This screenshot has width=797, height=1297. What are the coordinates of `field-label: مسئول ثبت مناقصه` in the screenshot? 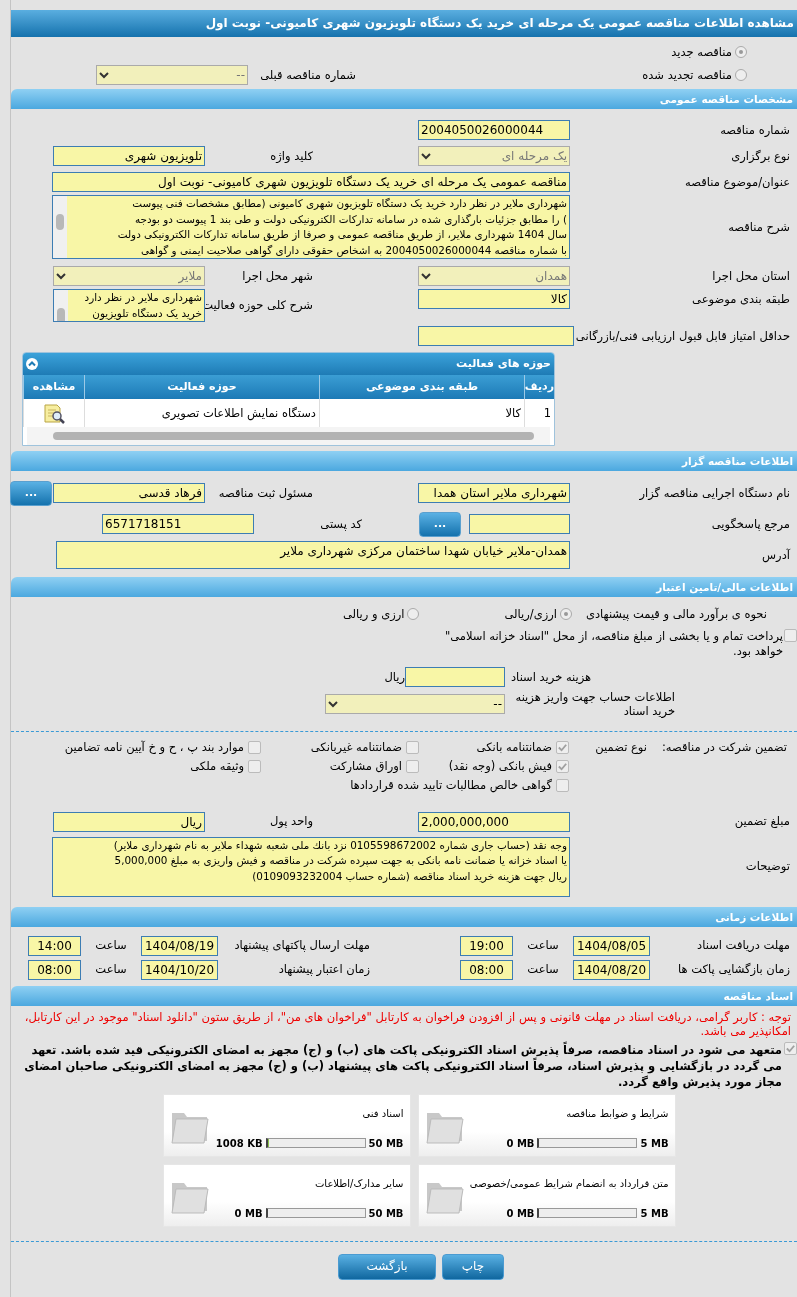 It's located at (265, 493).